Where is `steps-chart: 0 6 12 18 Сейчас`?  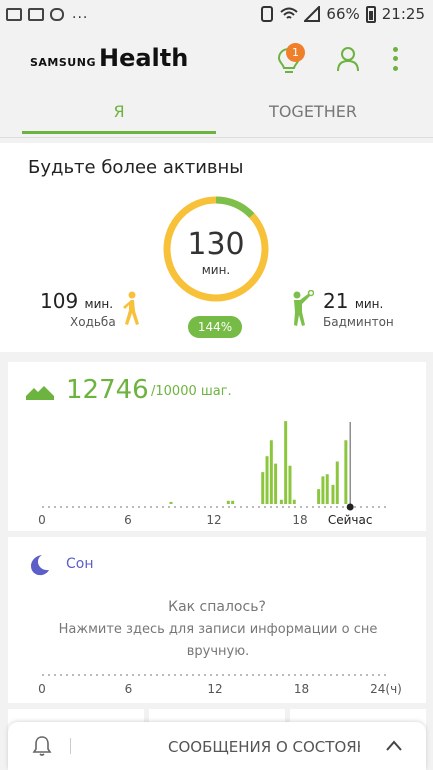
steps-chart: 0 6 12 18 Сейчас is located at coordinates (213, 474).